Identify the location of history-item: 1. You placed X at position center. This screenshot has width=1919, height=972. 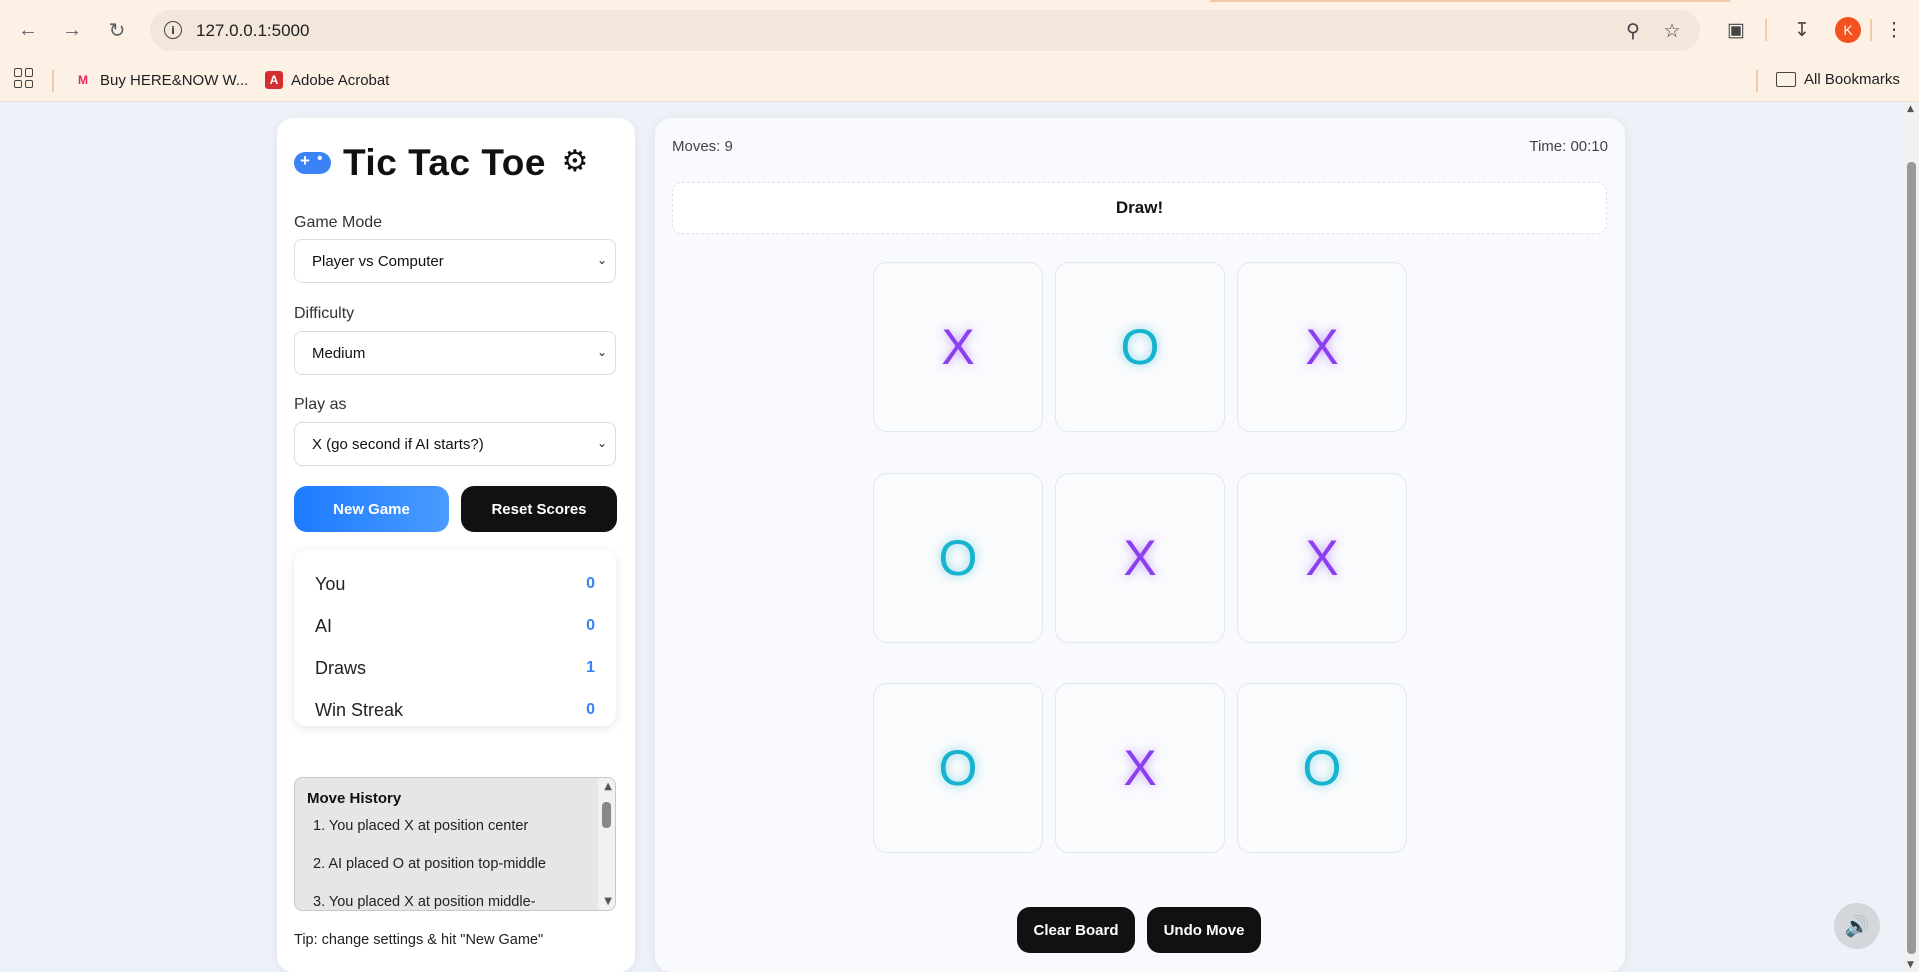
(421, 826).